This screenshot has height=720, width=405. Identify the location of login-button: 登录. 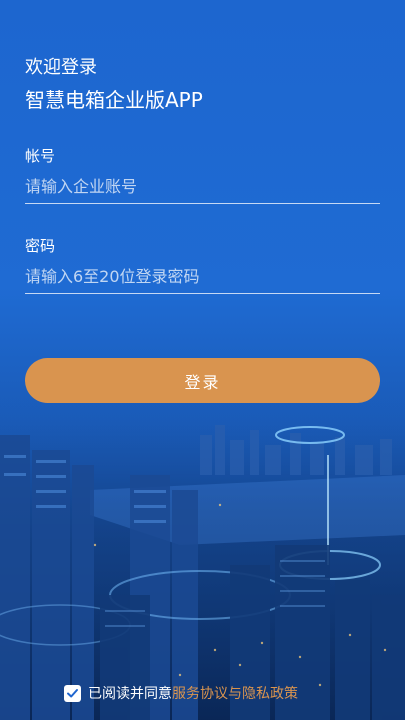
(202, 380).